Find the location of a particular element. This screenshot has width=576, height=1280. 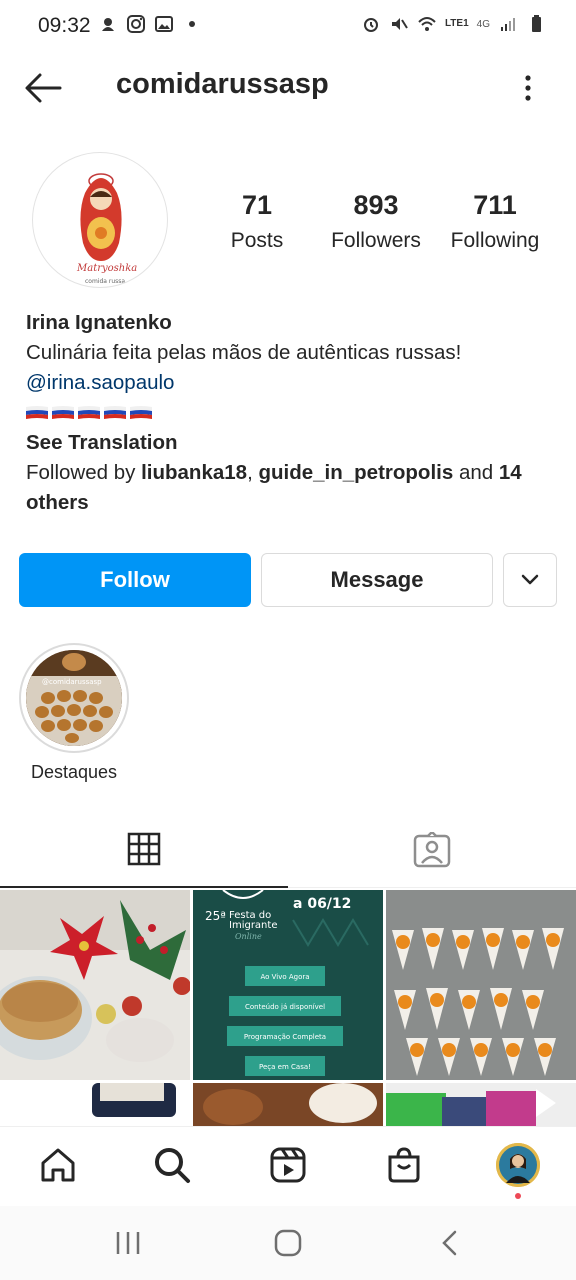

see-translation-link: See Translation is located at coordinates (291, 443).